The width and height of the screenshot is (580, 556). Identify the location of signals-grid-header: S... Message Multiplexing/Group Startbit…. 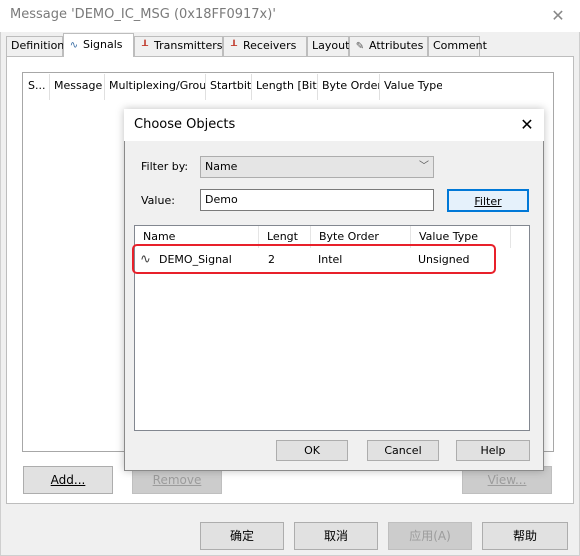
(234, 87).